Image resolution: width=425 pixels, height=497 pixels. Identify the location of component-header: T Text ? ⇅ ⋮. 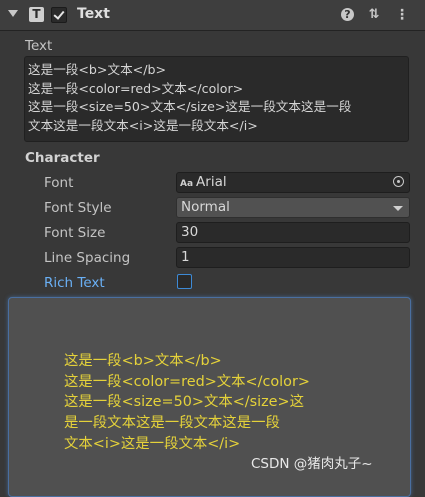
(212, 15).